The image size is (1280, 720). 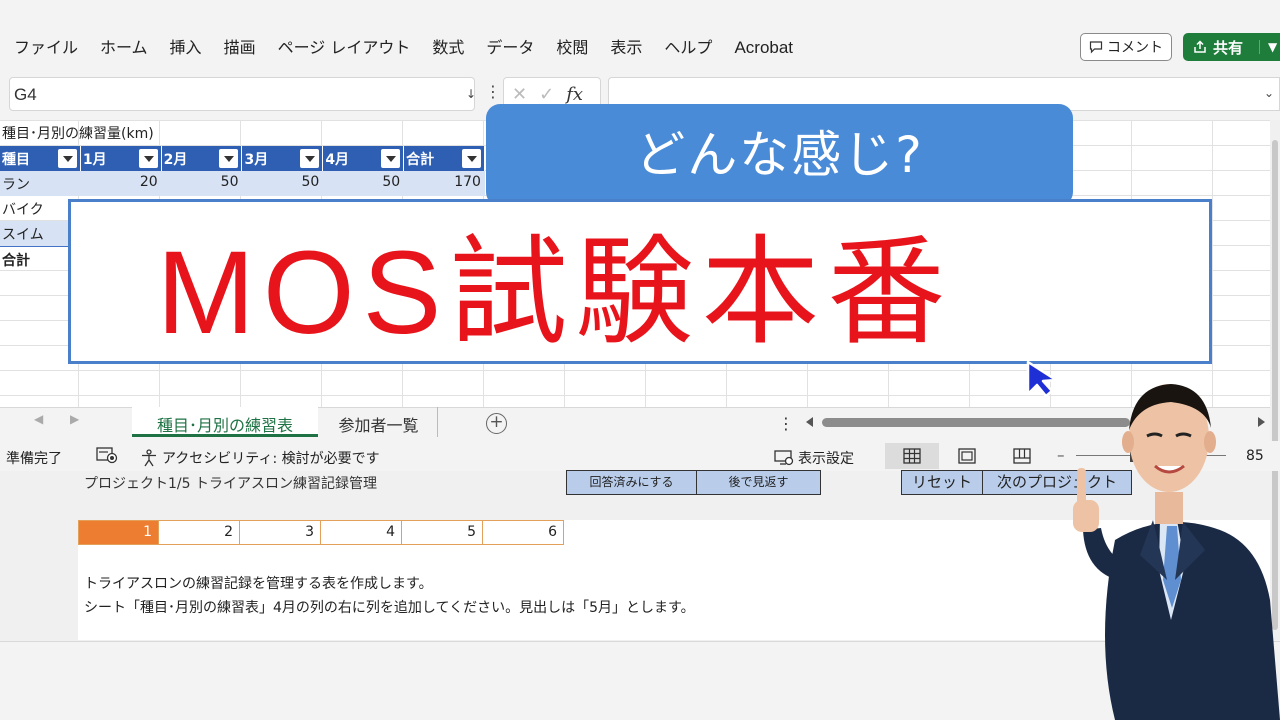 What do you see at coordinates (118, 532) in the screenshot?
I see `task-tab-1: 1` at bounding box center [118, 532].